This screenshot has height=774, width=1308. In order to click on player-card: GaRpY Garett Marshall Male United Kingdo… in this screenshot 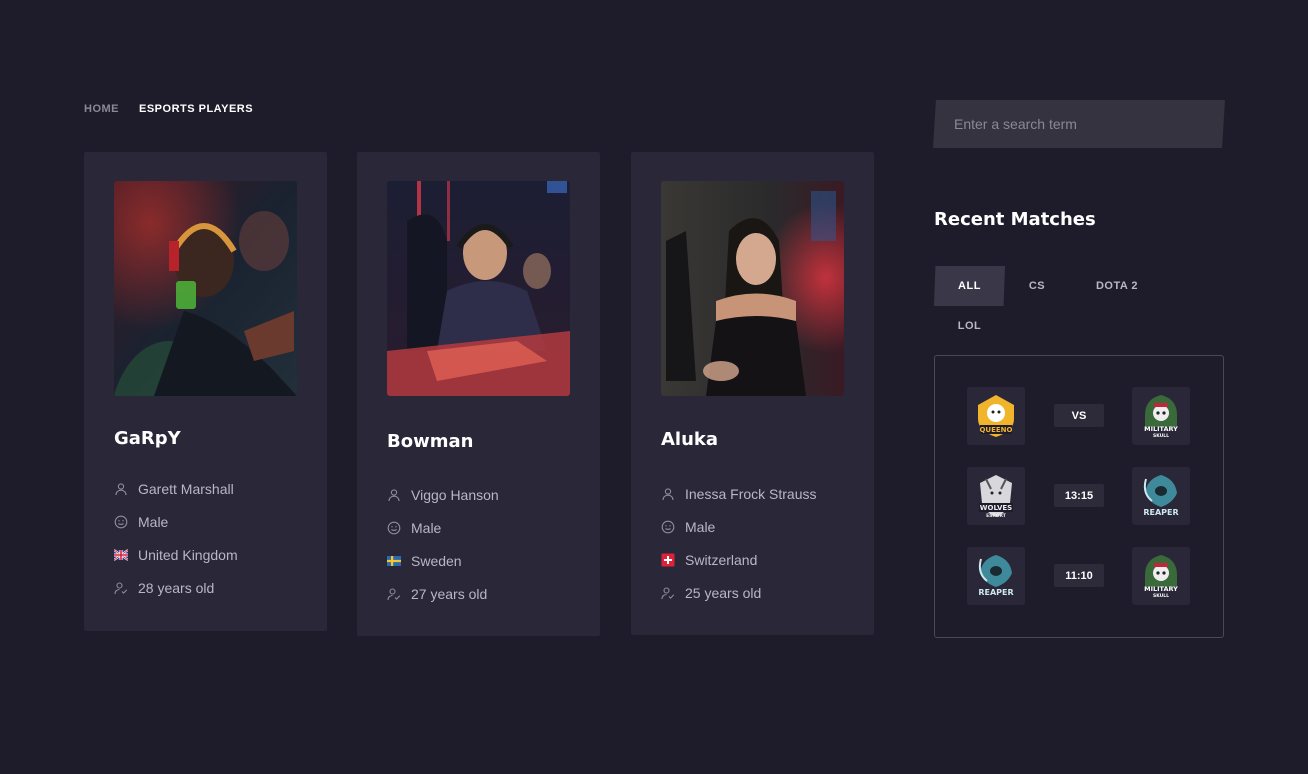, I will do `click(205, 391)`.